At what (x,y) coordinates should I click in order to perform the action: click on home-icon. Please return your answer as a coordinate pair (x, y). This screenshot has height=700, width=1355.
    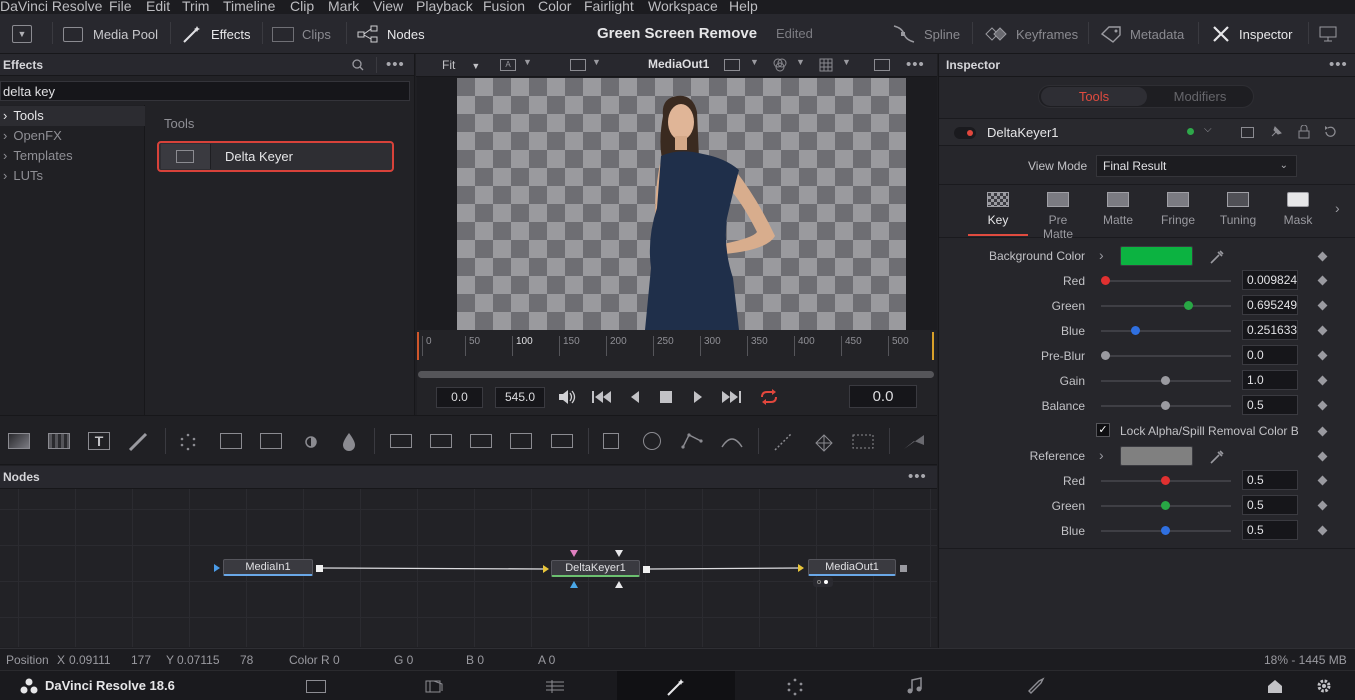
    Looking at the image, I should click on (1275, 686).